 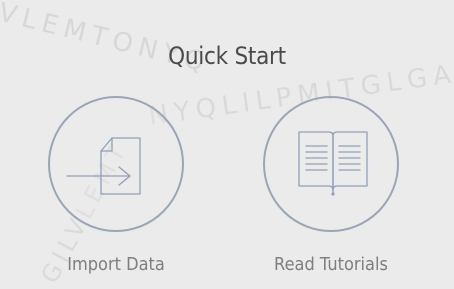 What do you see at coordinates (103, 166) in the screenshot?
I see `import-icon` at bounding box center [103, 166].